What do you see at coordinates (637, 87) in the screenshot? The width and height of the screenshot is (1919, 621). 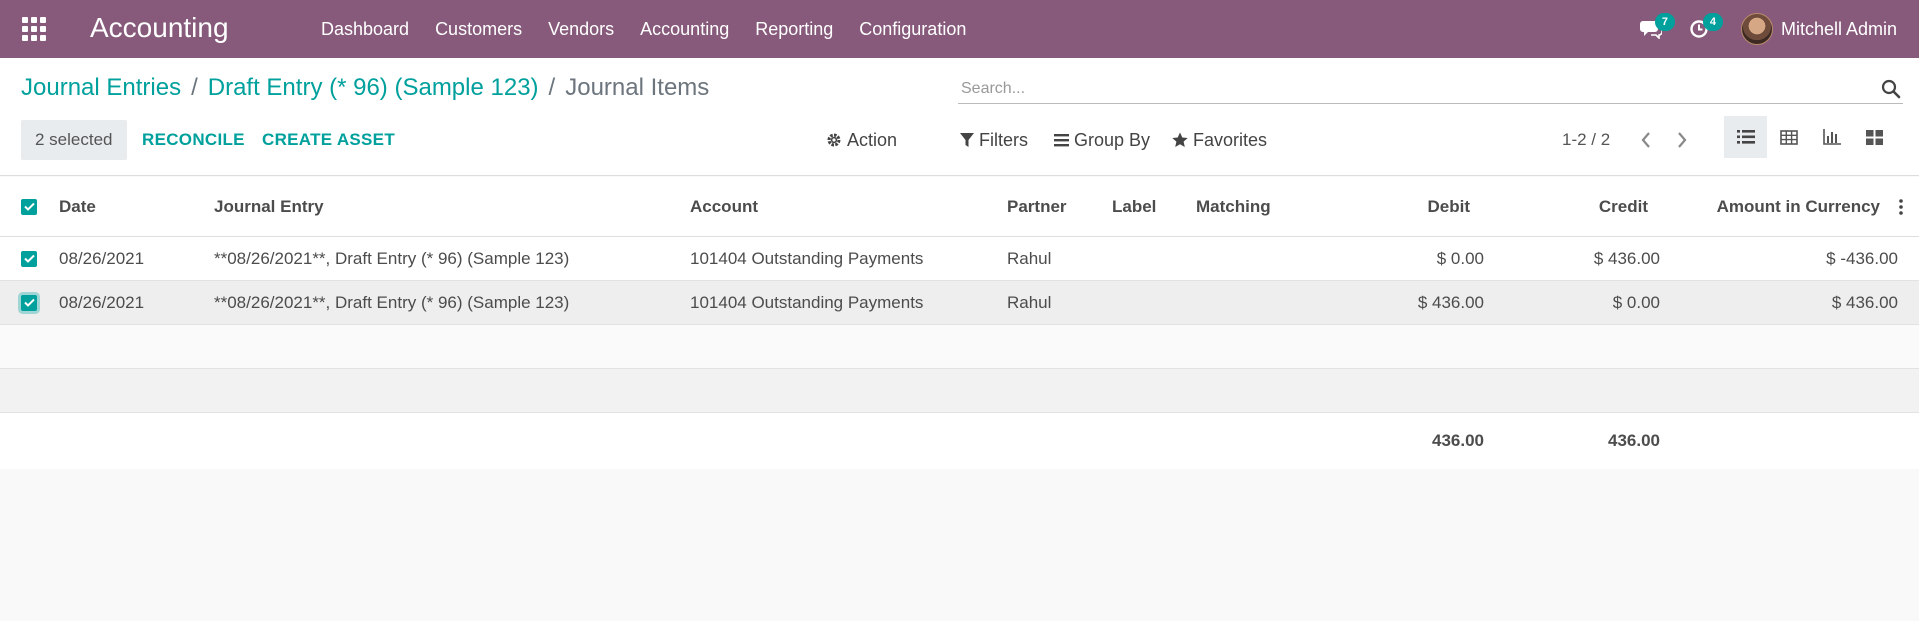 I see `page-title: Journal Items` at bounding box center [637, 87].